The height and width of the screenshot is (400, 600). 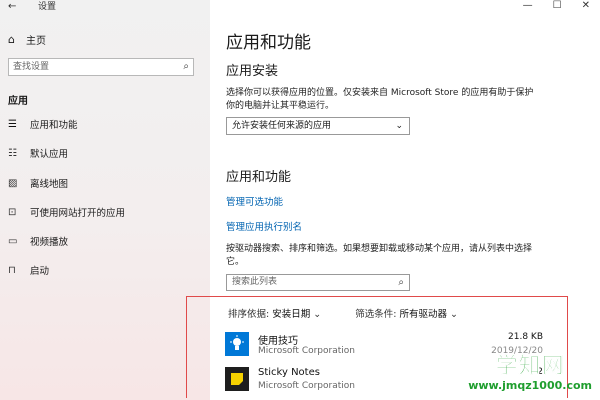 I want to click on sidebar-item-label: 视频播放, so click(x=49, y=242).